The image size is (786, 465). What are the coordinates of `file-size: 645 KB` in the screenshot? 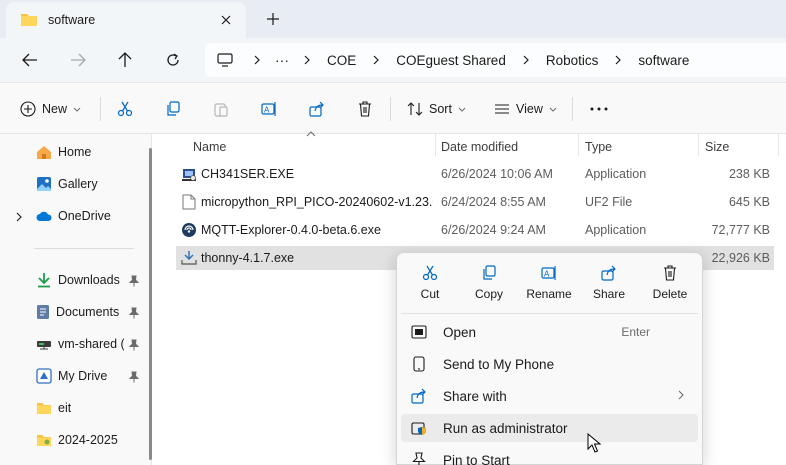 It's located at (749, 202).